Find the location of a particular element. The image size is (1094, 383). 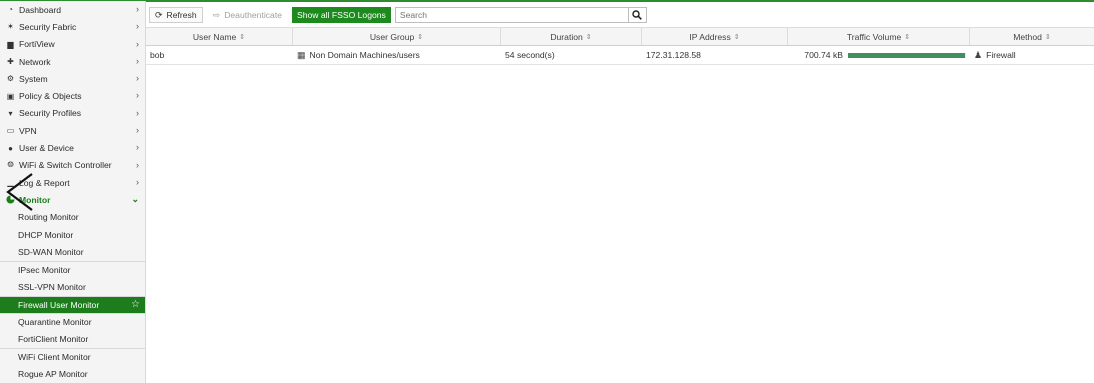

sidebar-item-network: ✚ Network › is located at coordinates (72, 61).